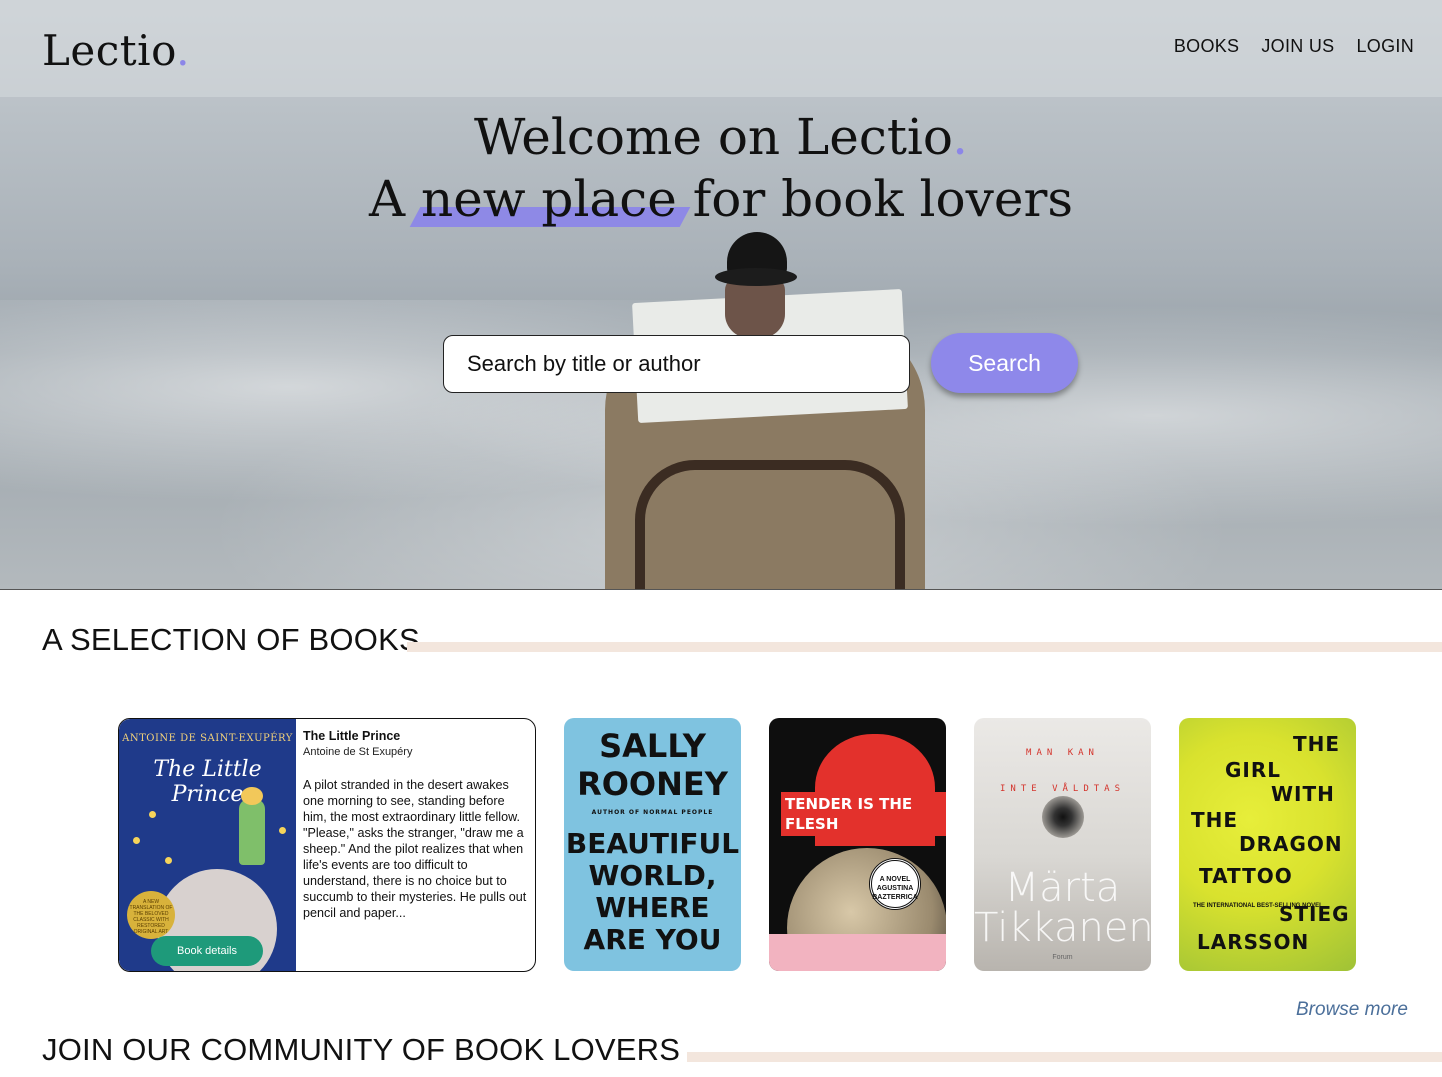 The height and width of the screenshot is (1077, 1442). I want to click on prince-illustration, so click(252, 832).